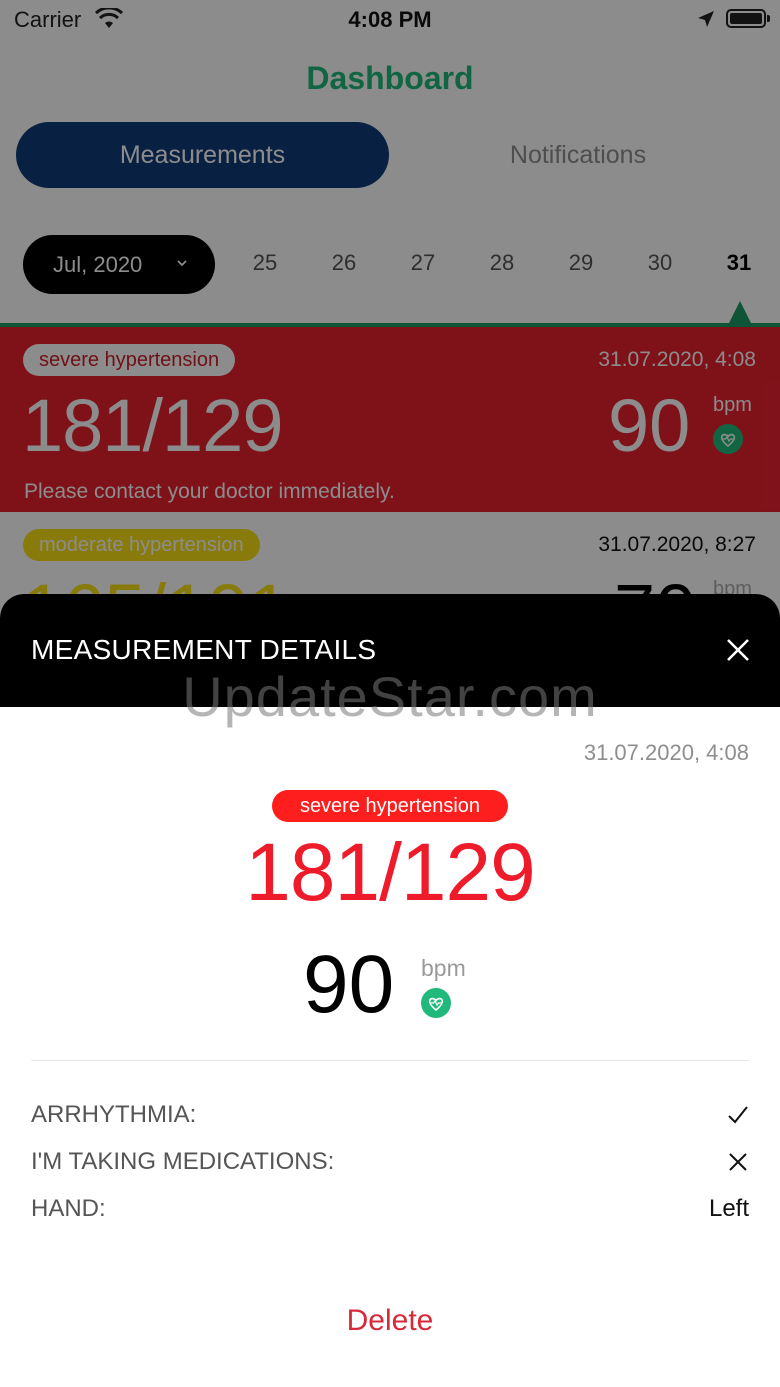 The image size is (780, 1387). What do you see at coordinates (390, 696) in the screenshot?
I see `watermark: UpdateStar.com` at bounding box center [390, 696].